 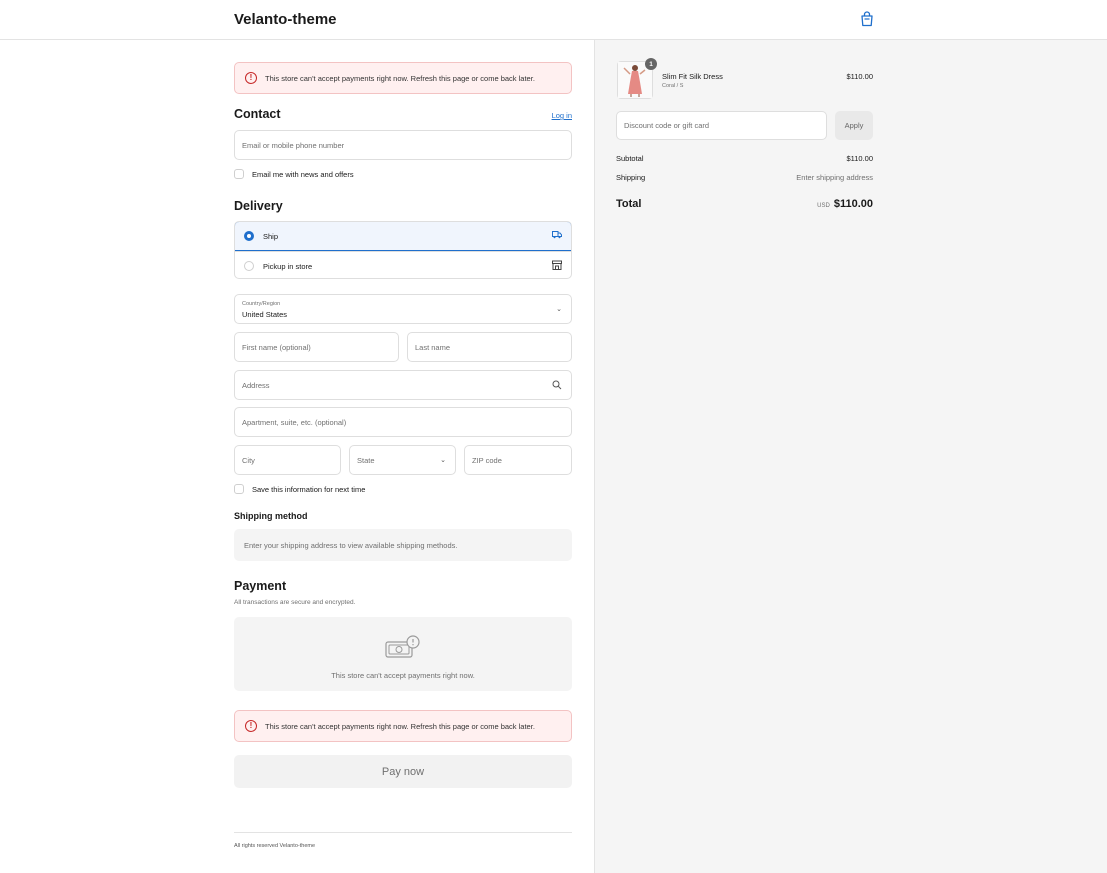 What do you see at coordinates (265, 314) in the screenshot?
I see `country-value: United States` at bounding box center [265, 314].